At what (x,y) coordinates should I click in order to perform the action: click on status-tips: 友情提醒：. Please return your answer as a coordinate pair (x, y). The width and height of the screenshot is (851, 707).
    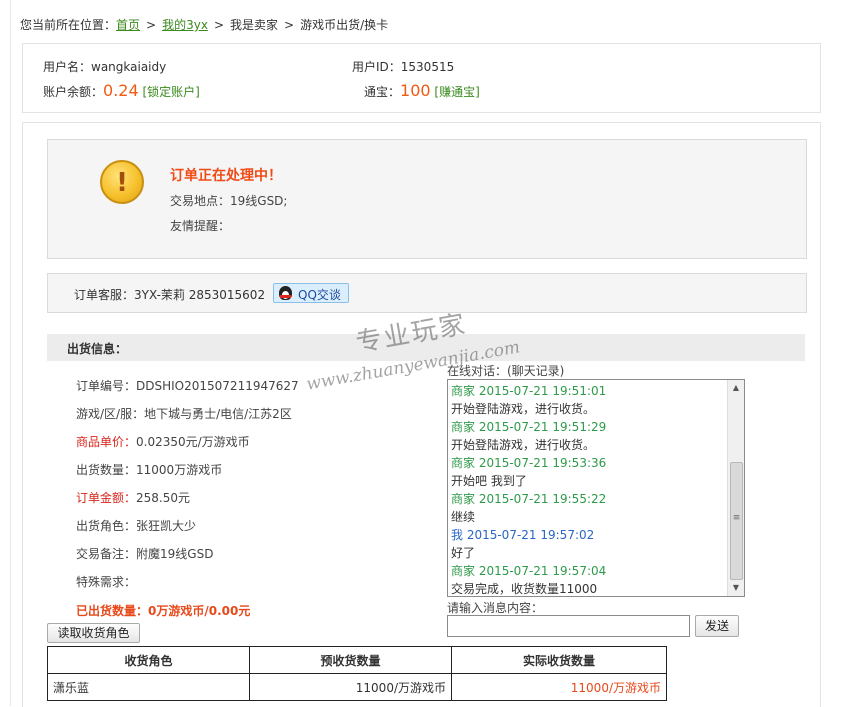
    Looking at the image, I should click on (200, 226).